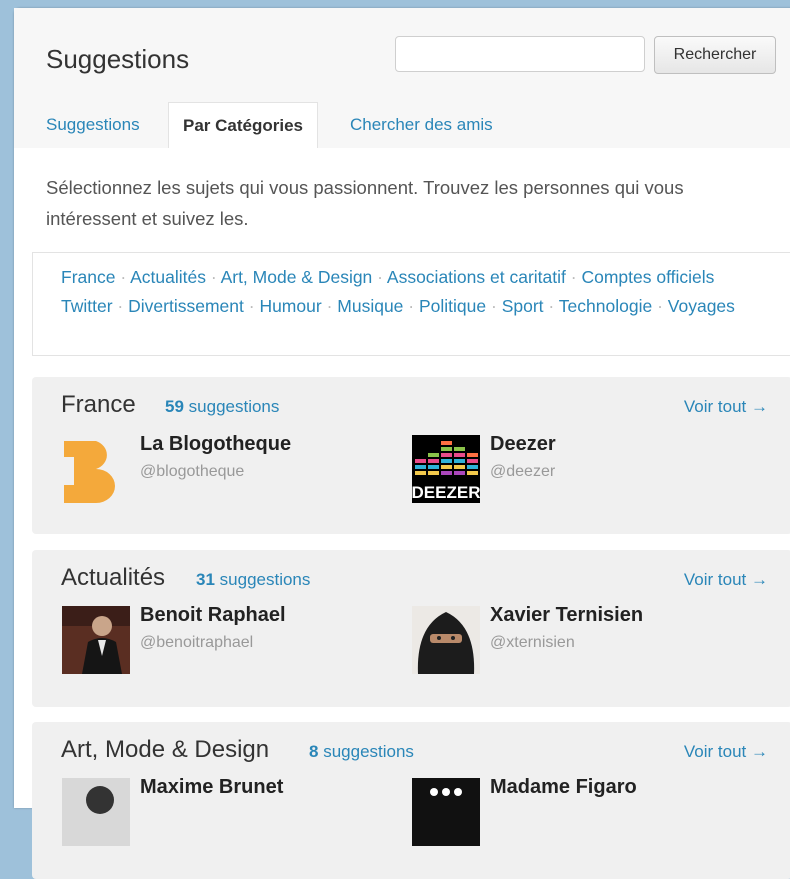 Image resolution: width=790 pixels, height=879 pixels. What do you see at coordinates (563, 787) in the screenshot?
I see `user-name: Madame Figaro` at bounding box center [563, 787].